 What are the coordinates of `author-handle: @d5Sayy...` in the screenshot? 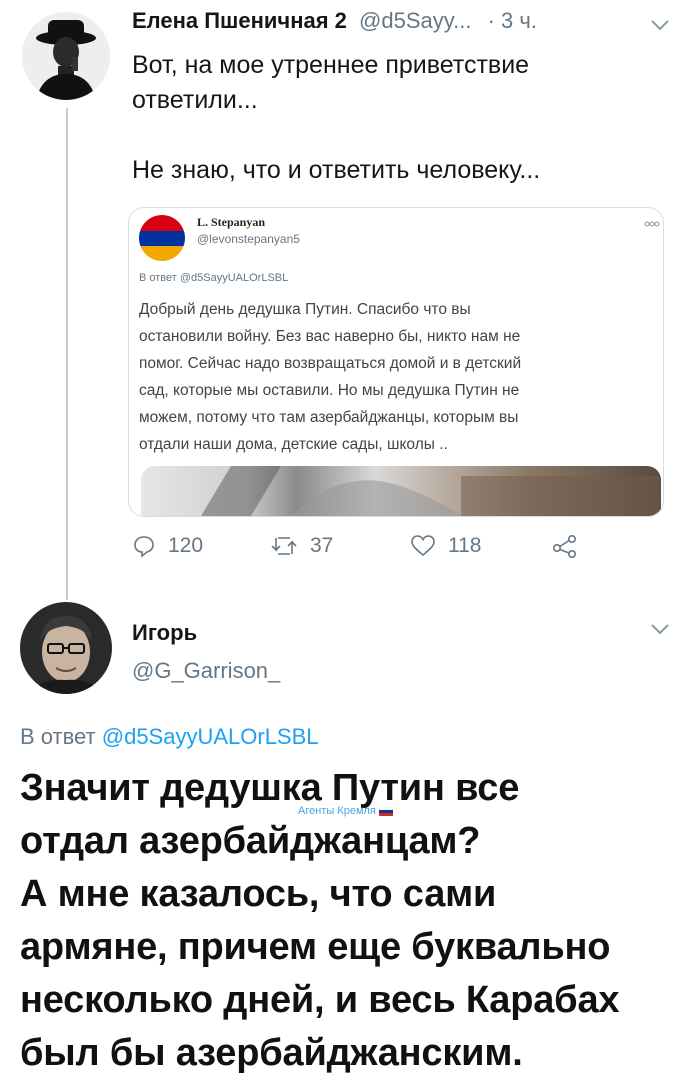 It's located at (415, 20).